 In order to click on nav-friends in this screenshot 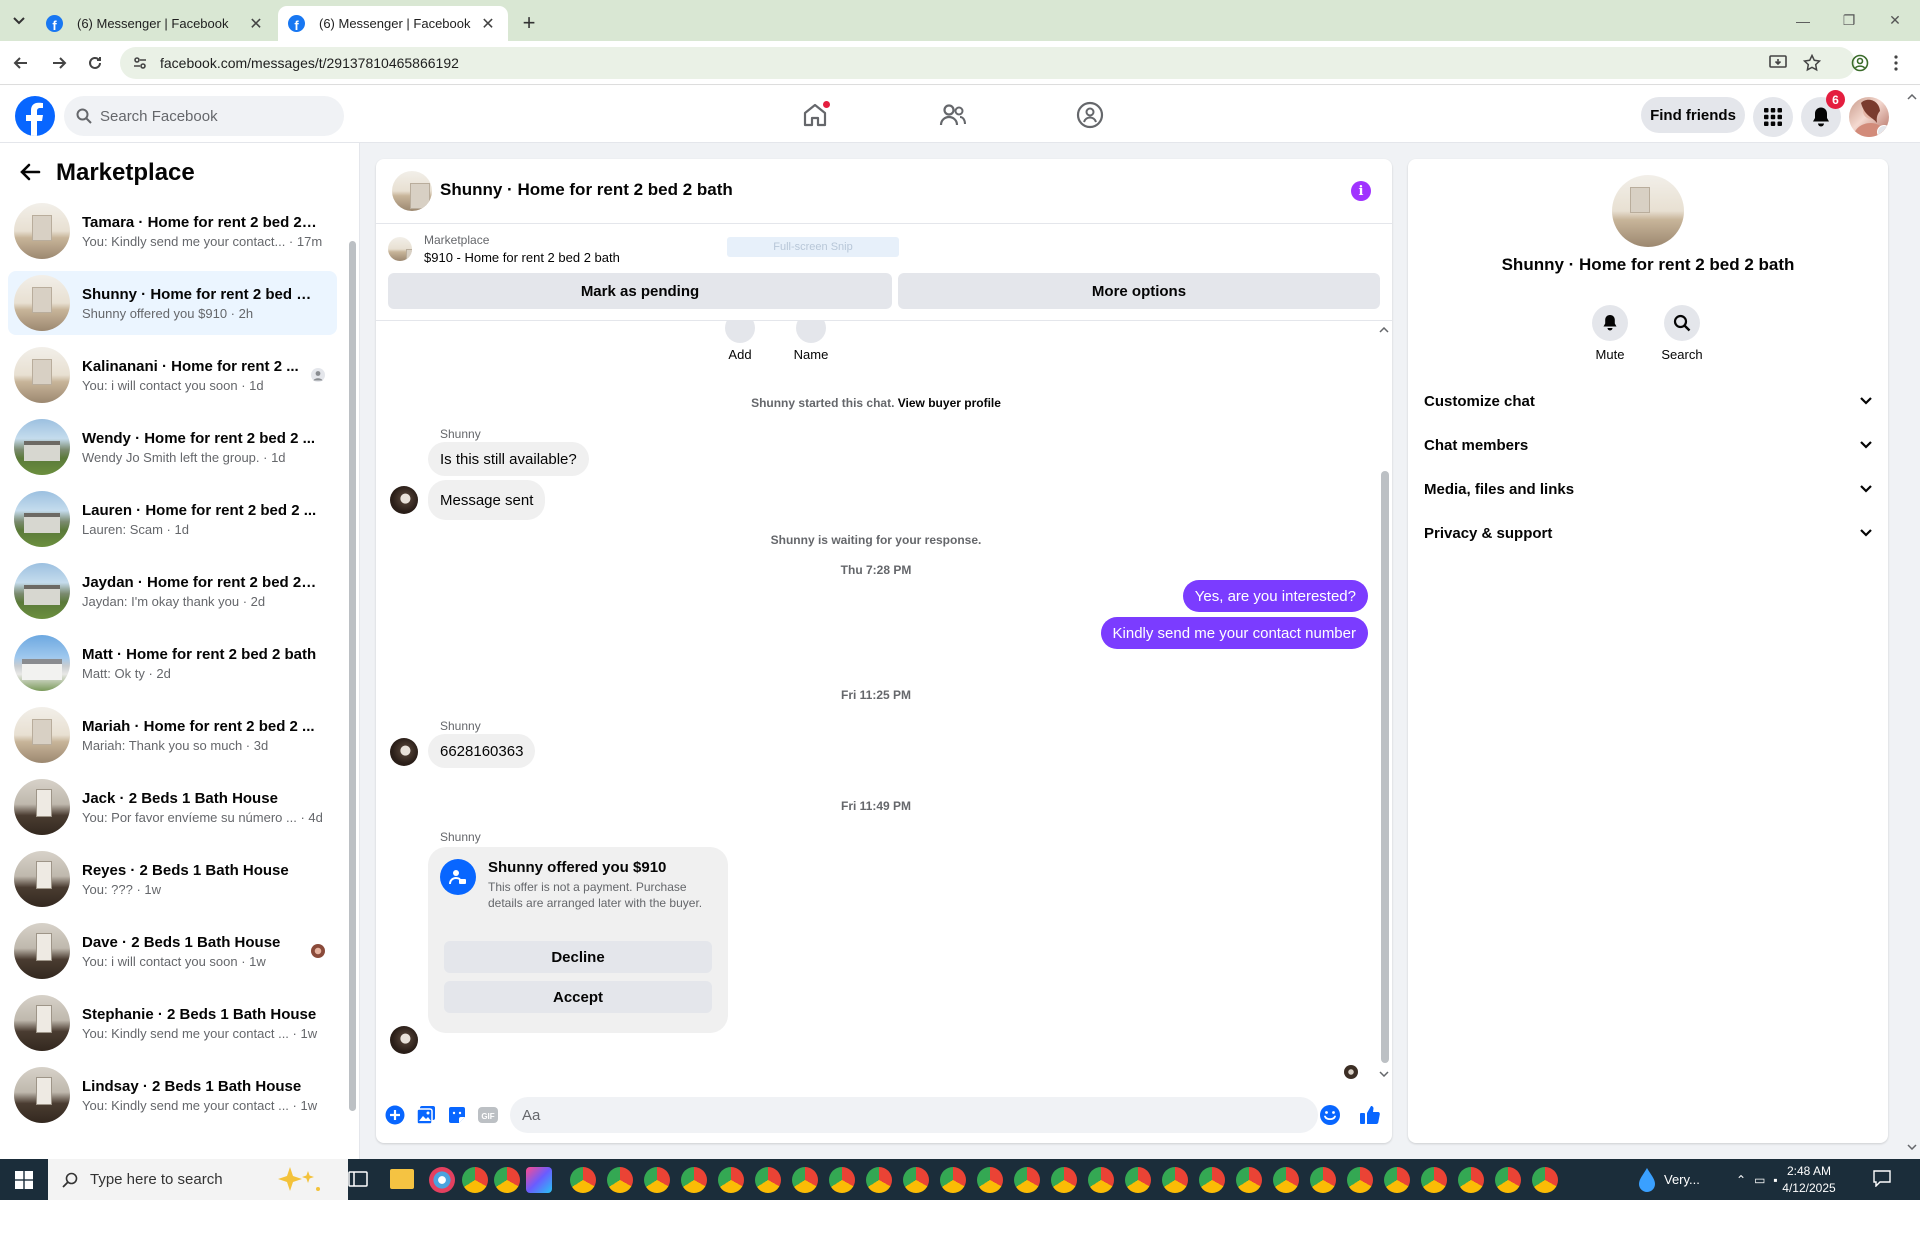, I will do `click(953, 115)`.